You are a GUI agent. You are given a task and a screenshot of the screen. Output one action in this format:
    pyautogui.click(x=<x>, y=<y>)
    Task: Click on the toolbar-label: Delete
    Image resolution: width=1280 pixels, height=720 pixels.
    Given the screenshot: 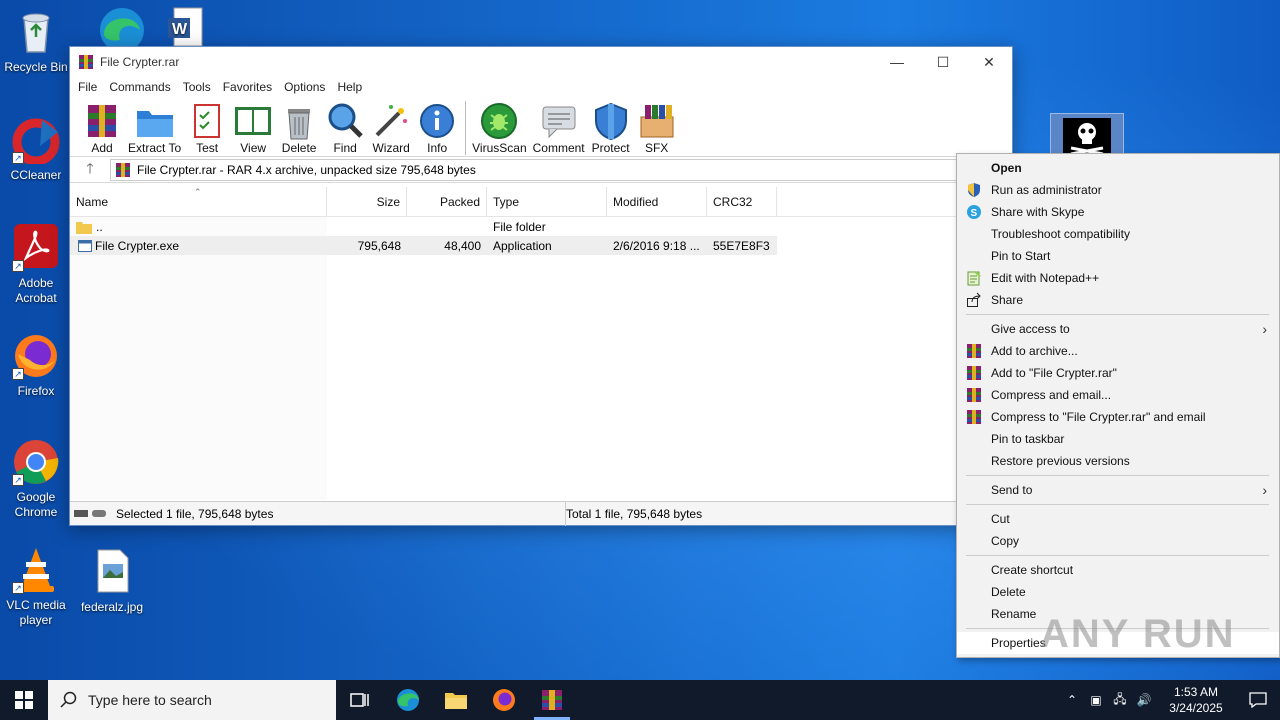 What is the action you would take?
    pyautogui.click(x=299, y=148)
    